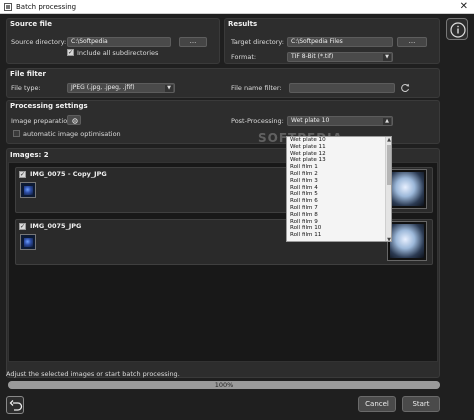 Image resolution: width=474 pixels, height=420 pixels. What do you see at coordinates (339, 147) in the screenshot?
I see `dropdown-option: Wet plate 11` at bounding box center [339, 147].